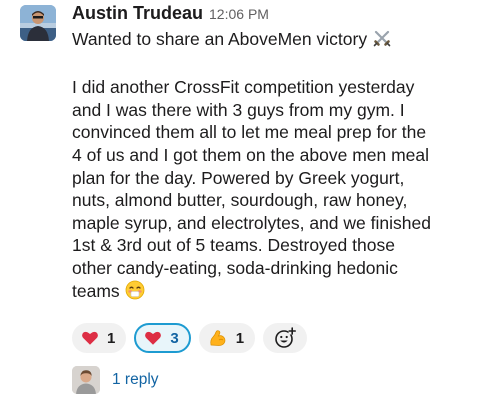 Image resolution: width=489 pixels, height=401 pixels. I want to click on author-avatar, so click(38, 23).